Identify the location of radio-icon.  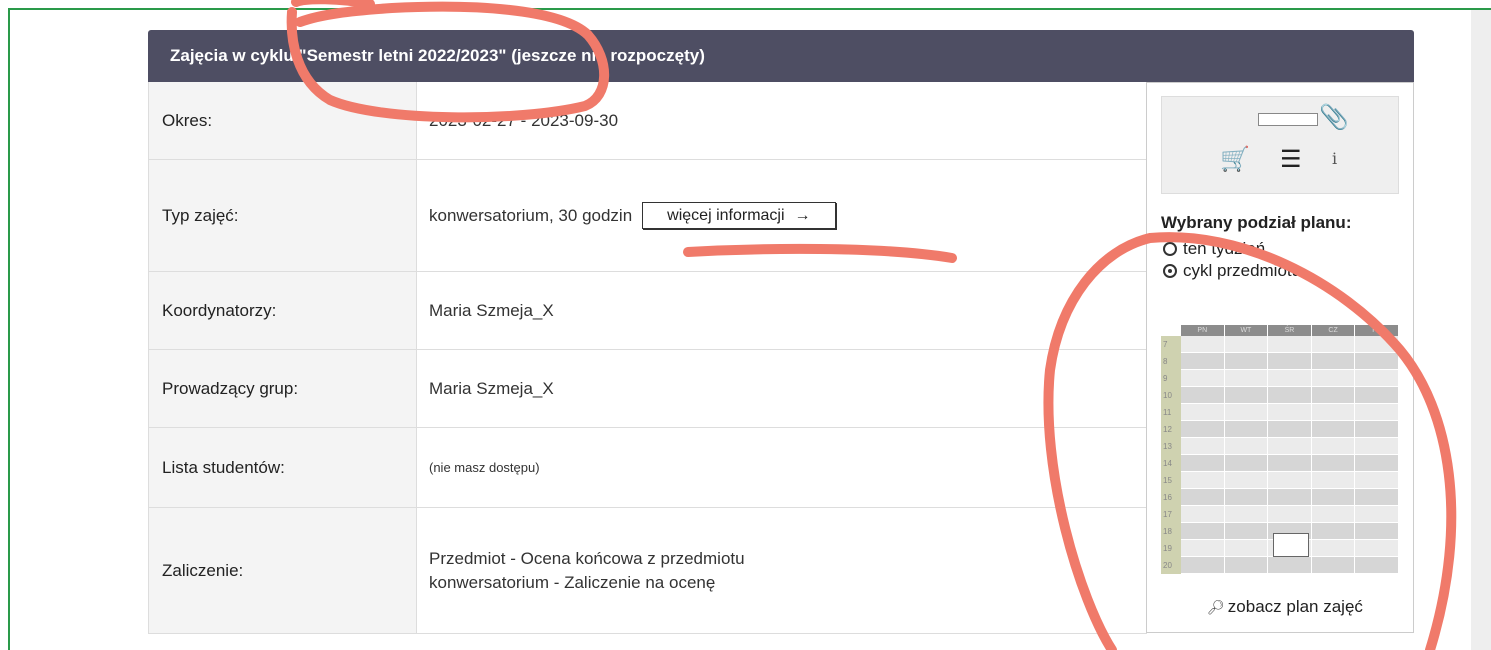
(1170, 249).